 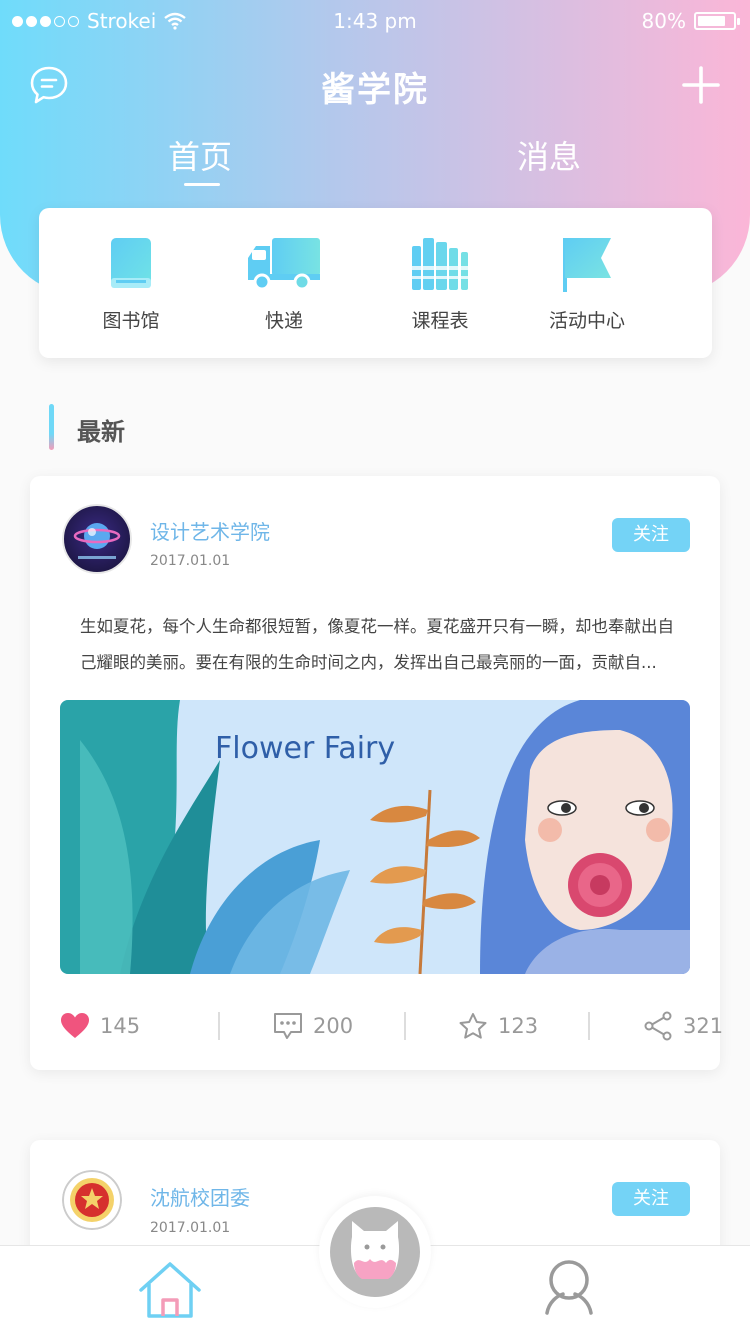 What do you see at coordinates (284, 264) in the screenshot?
I see `truck-icon` at bounding box center [284, 264].